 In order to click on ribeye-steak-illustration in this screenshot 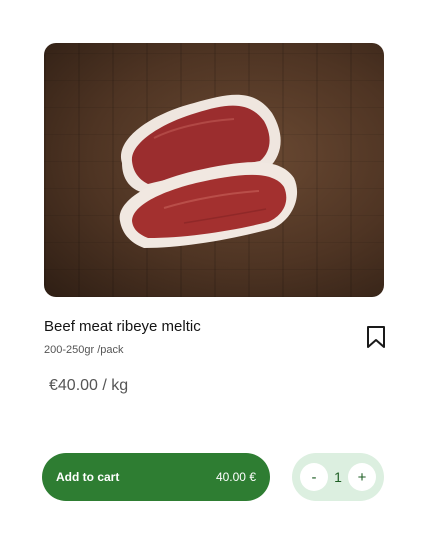, I will do `click(208, 171)`.